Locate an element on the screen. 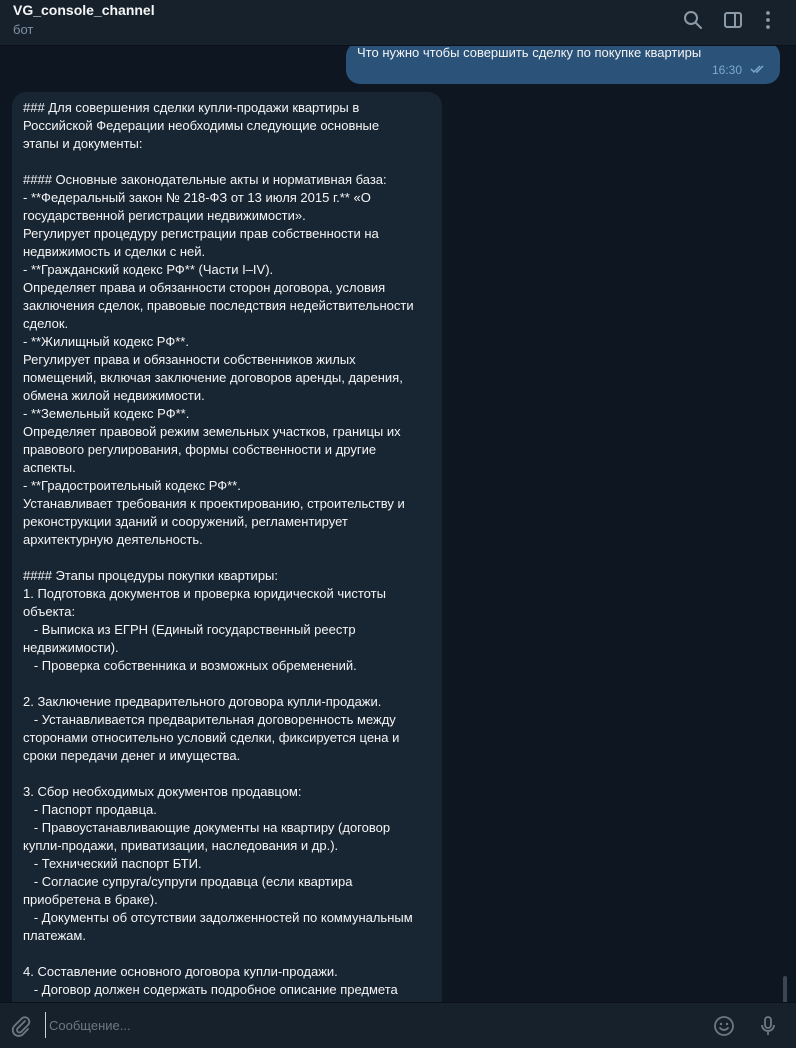 Image resolution: width=796 pixels, height=1048 pixels. message-line: сроки передачи денег и имущества. is located at coordinates (132, 755).